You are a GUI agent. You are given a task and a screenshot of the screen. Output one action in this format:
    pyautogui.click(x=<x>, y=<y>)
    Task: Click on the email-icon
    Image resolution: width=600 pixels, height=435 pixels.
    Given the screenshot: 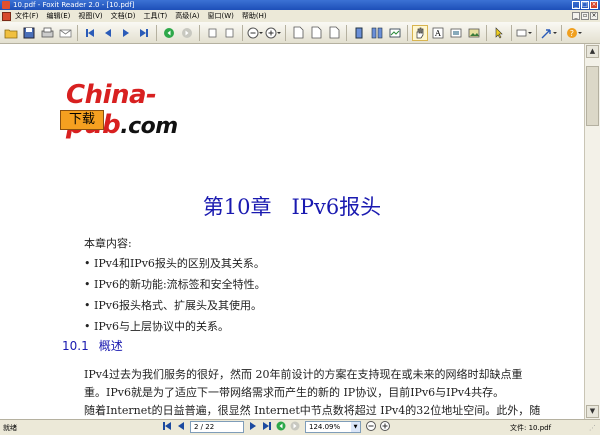 What is the action you would take?
    pyautogui.click(x=65, y=33)
    